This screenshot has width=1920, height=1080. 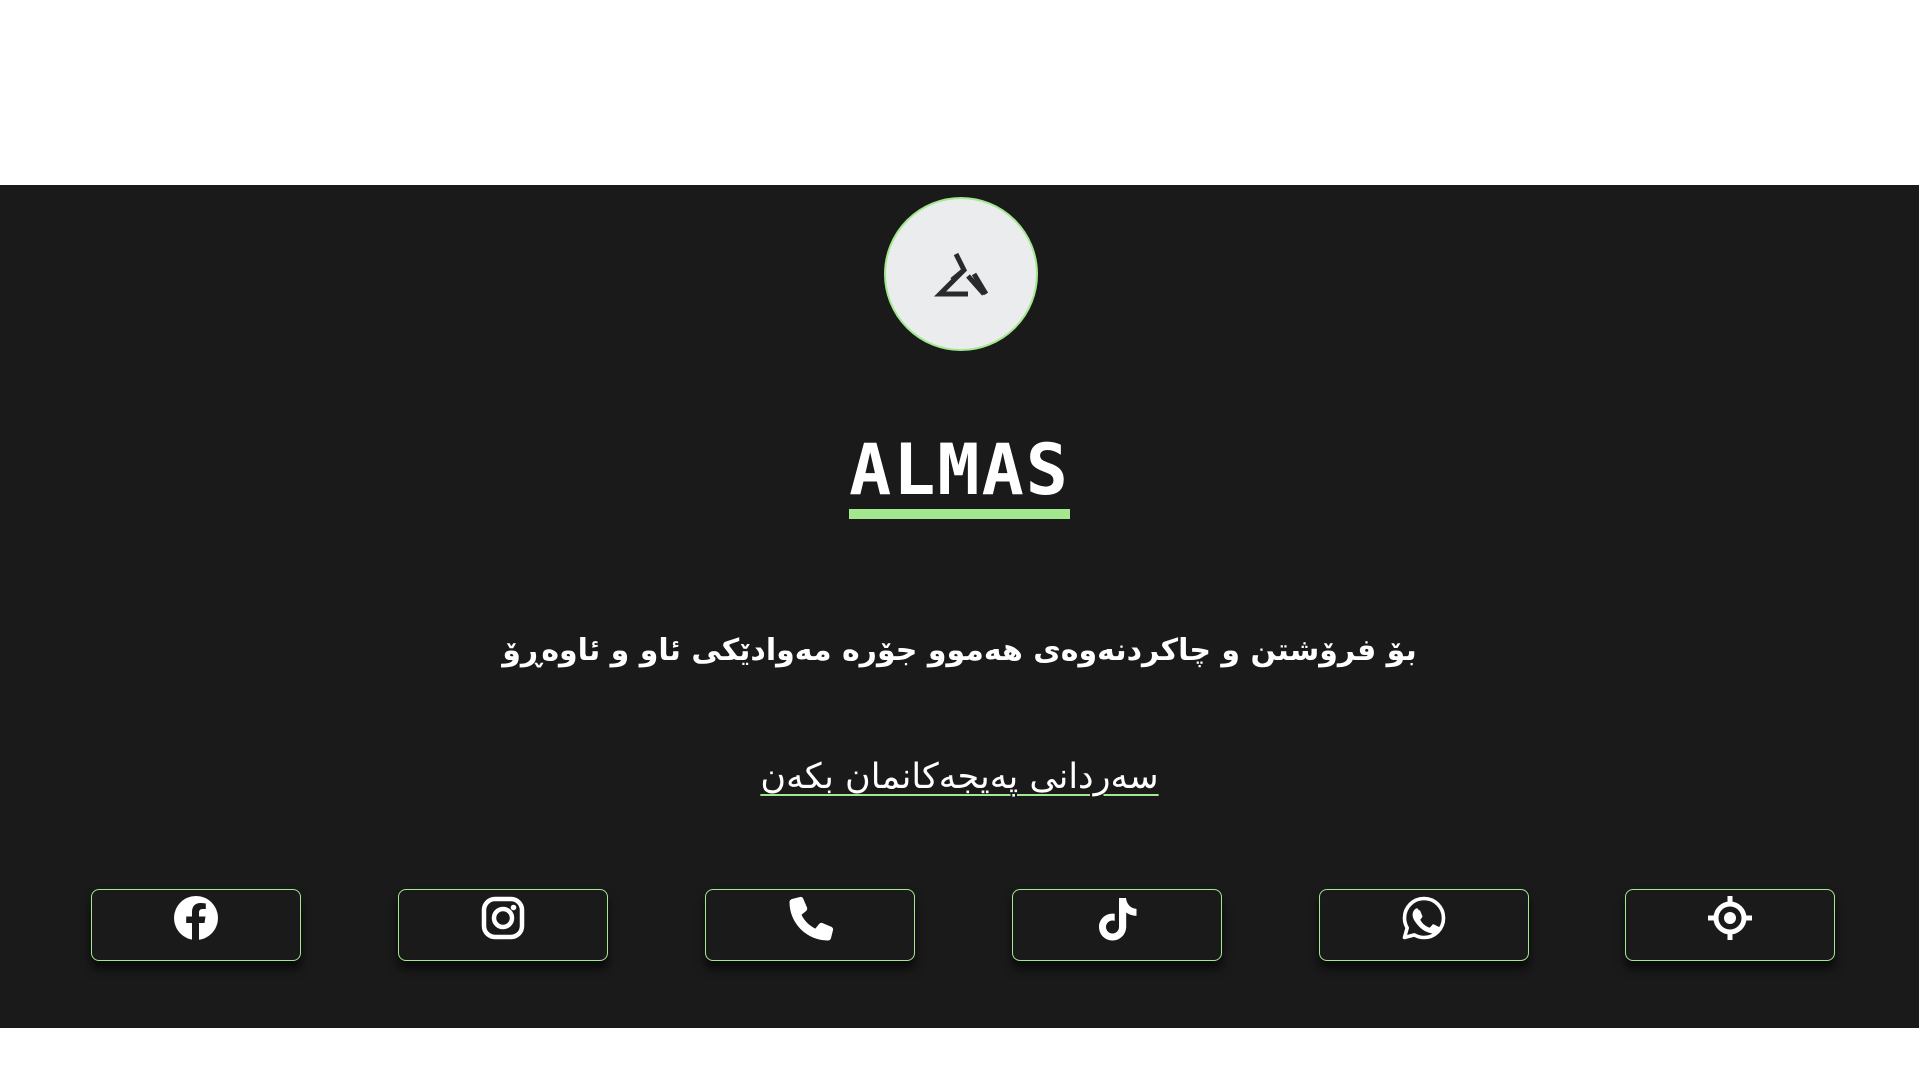 What do you see at coordinates (1730, 918) in the screenshot?
I see `location-icon` at bounding box center [1730, 918].